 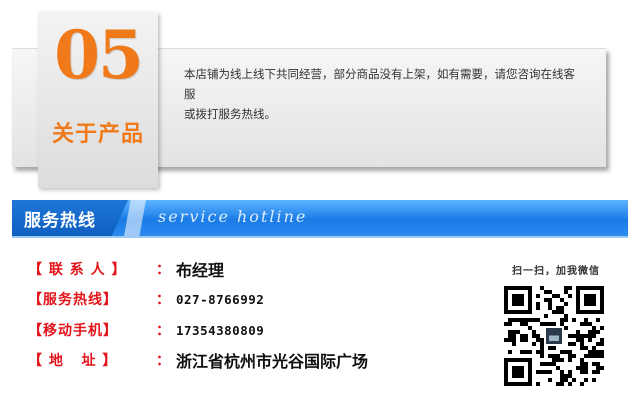 I want to click on contact-label: 【 联 系 人 】, so click(x=77, y=270).